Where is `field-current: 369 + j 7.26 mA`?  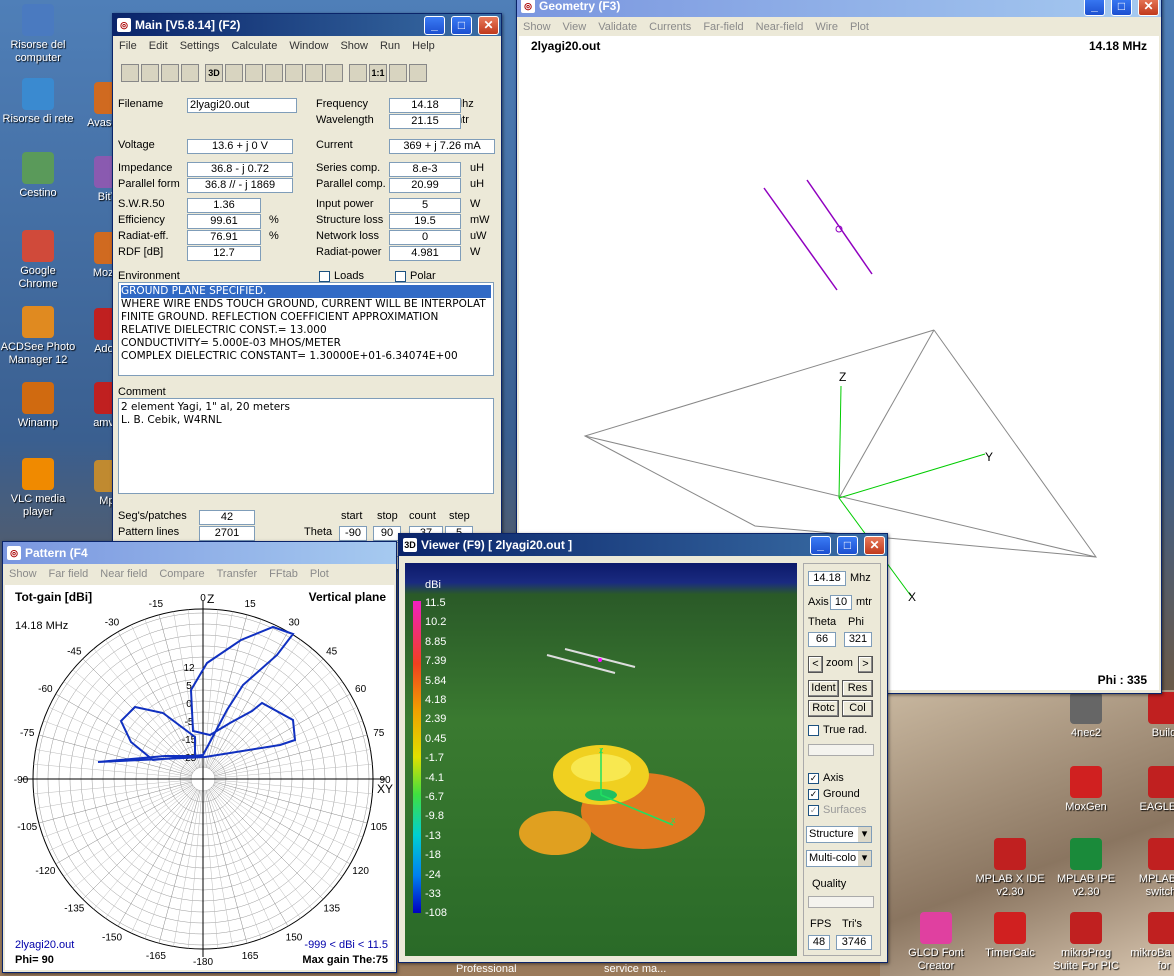
field-current: 369 + j 7.26 mA is located at coordinates (442, 146).